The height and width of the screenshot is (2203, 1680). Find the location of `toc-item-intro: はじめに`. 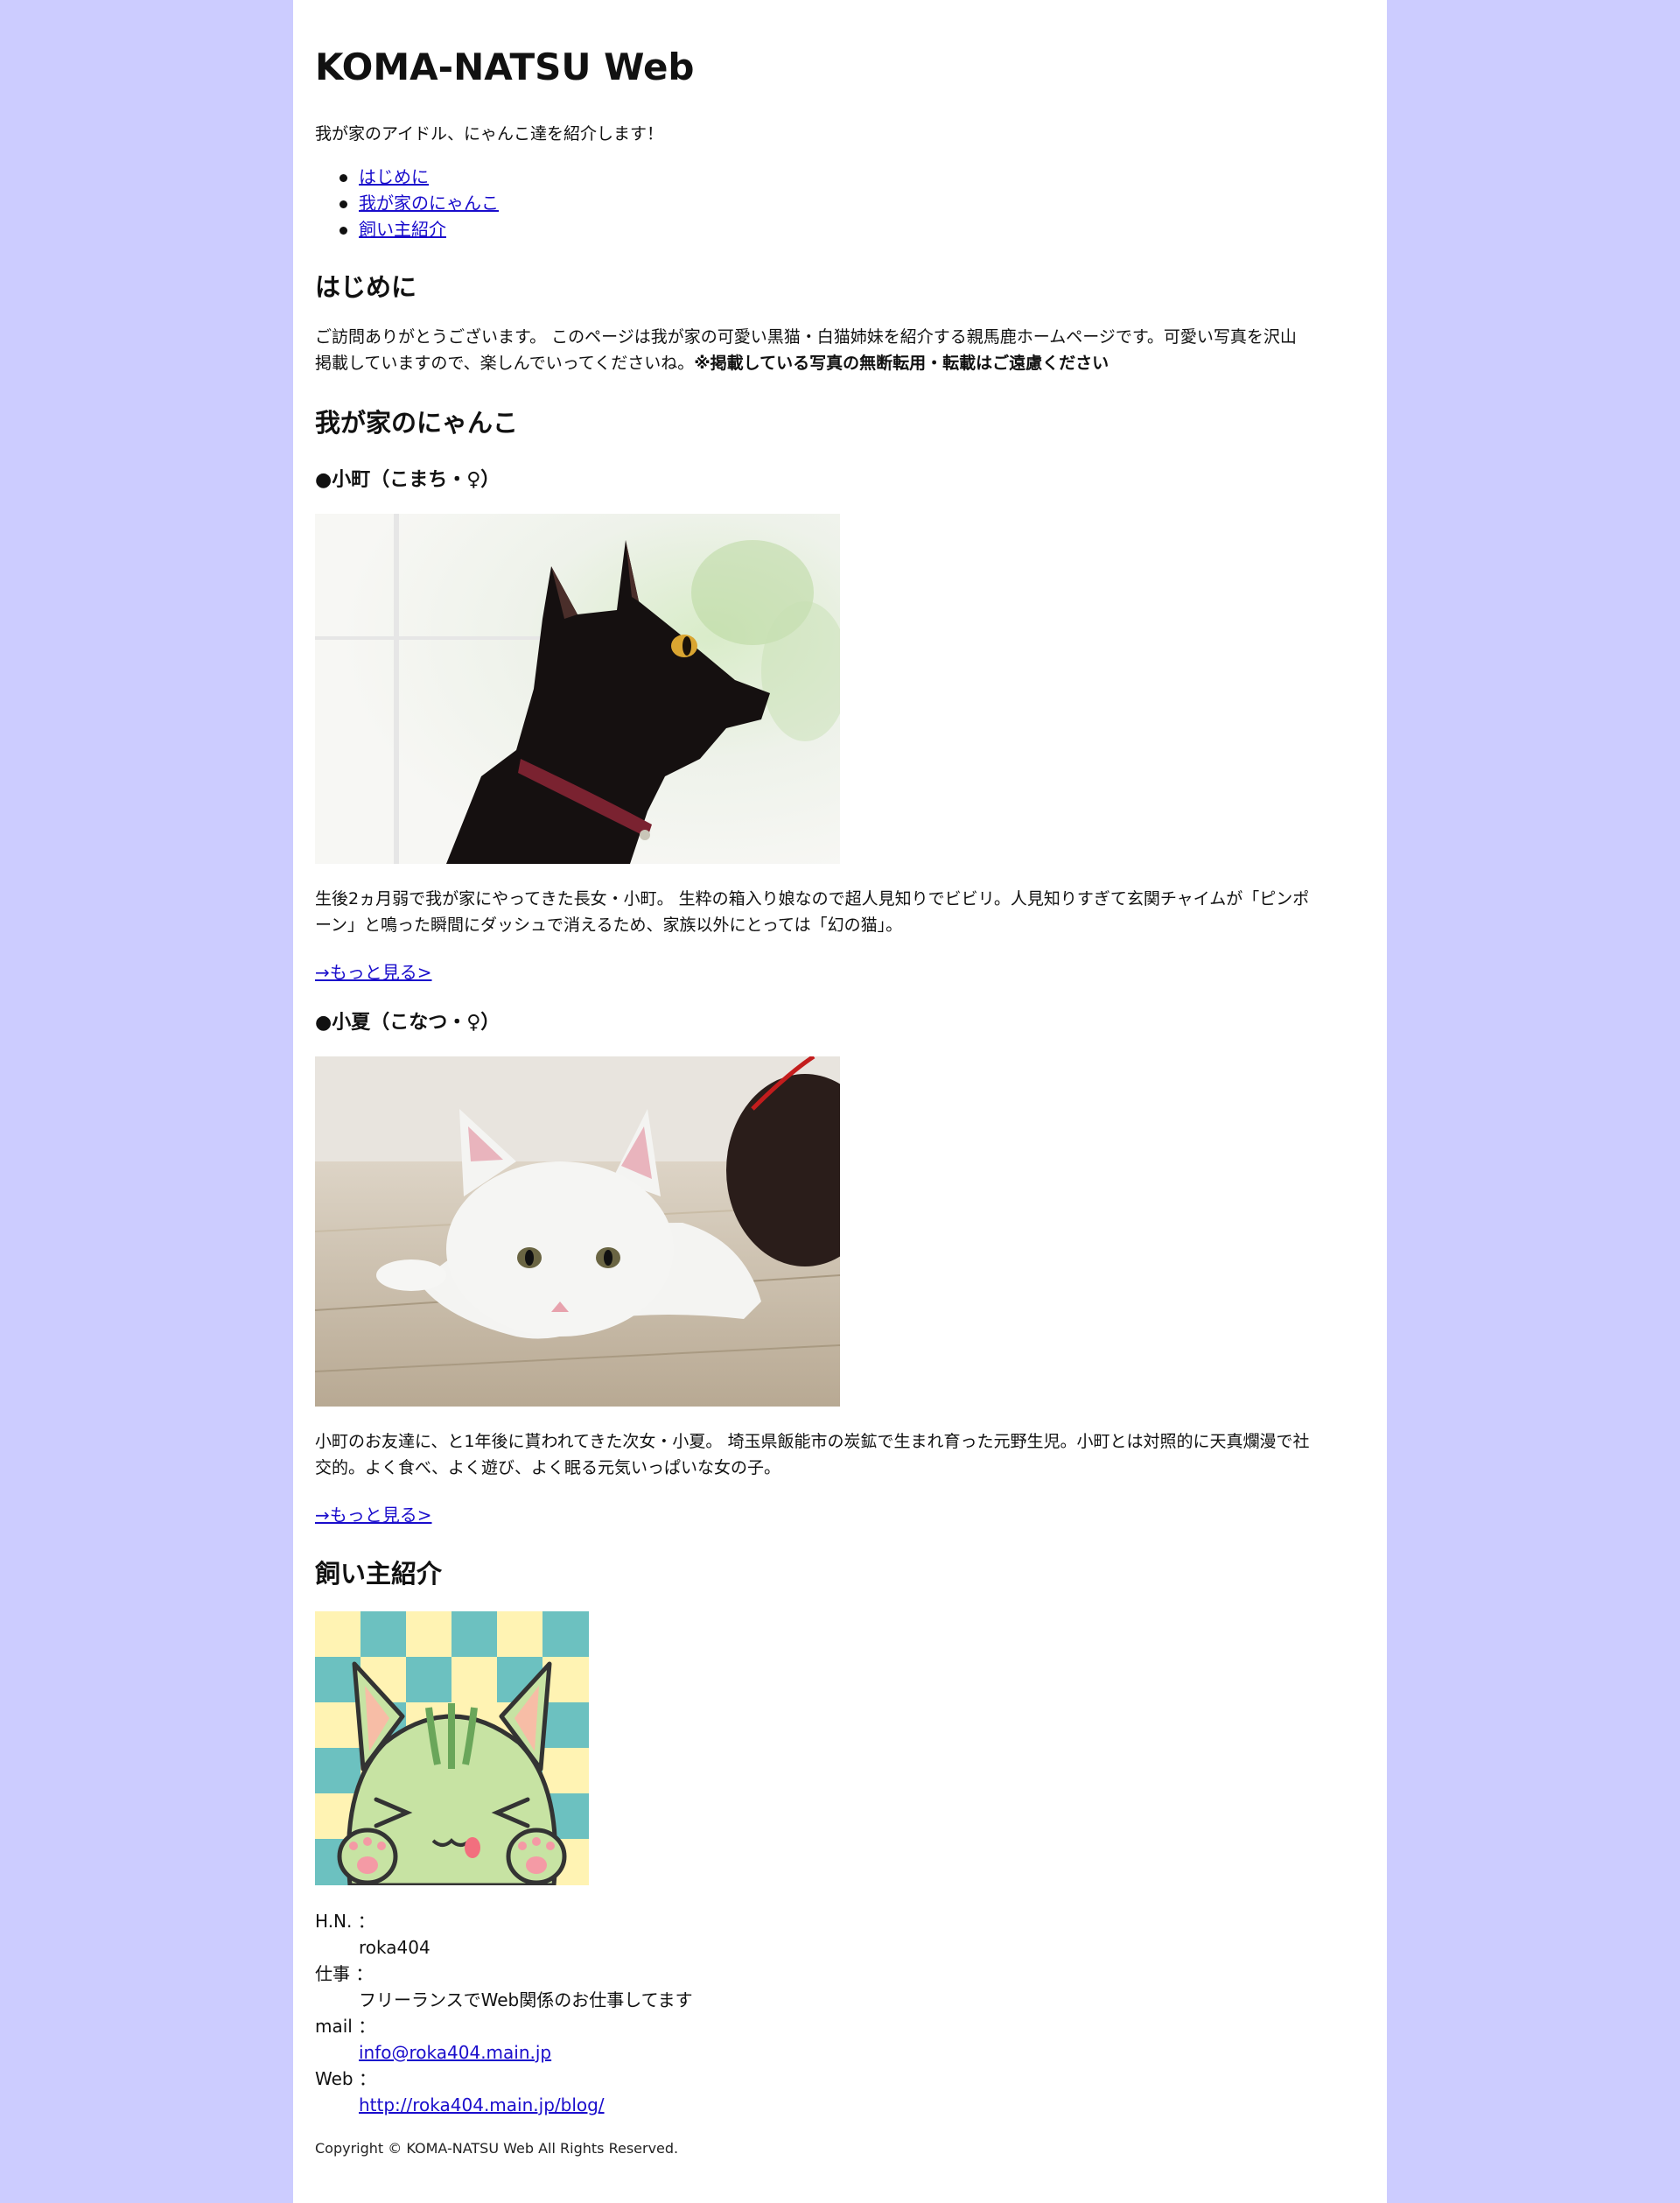

toc-item-intro: はじめに is located at coordinates (407, 177).